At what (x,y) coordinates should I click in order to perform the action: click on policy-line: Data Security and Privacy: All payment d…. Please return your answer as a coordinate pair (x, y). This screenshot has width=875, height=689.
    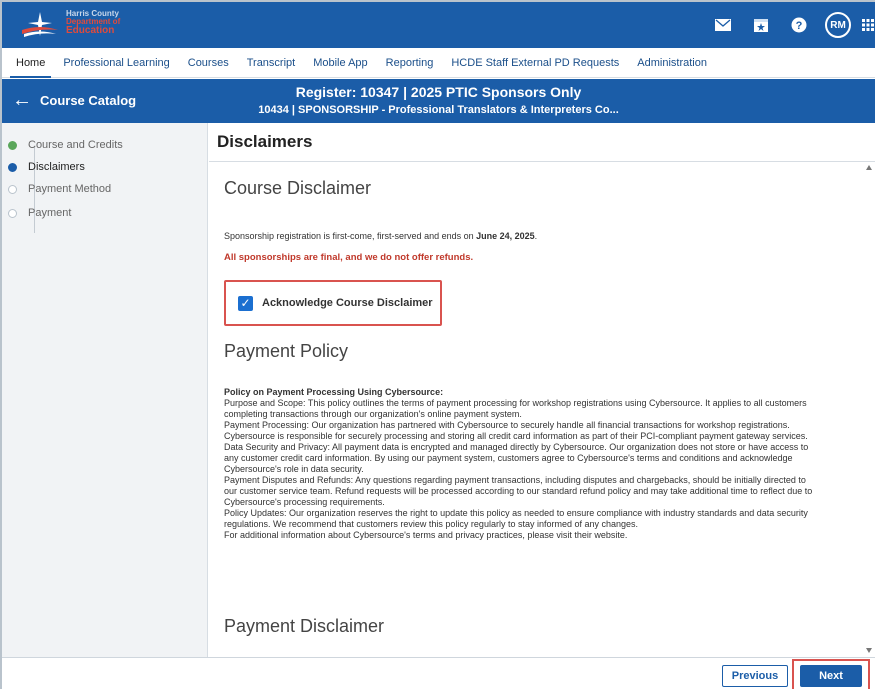
    Looking at the image, I should click on (516, 447).